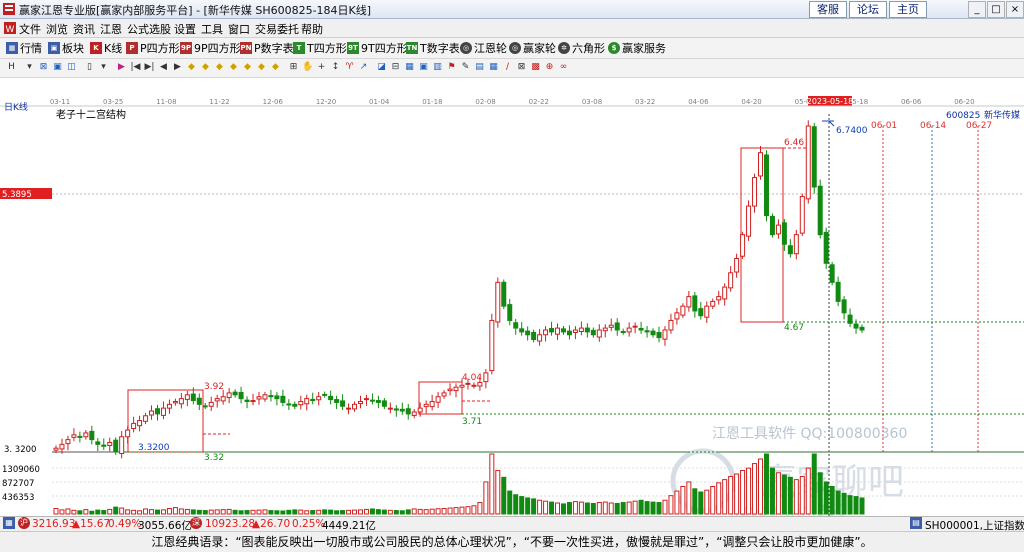  I want to click on menu-help: 帮助, so click(312, 29).